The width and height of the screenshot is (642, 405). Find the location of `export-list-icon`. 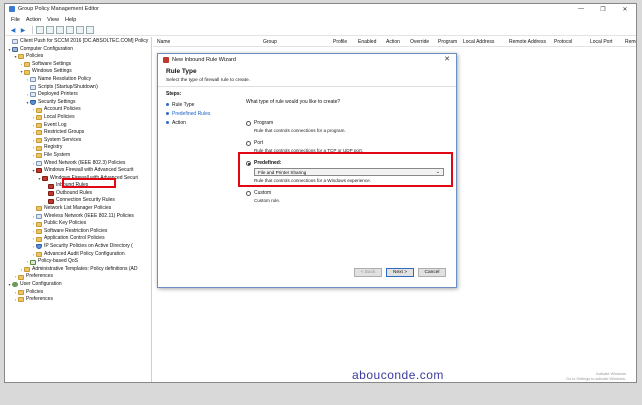

export-list-icon is located at coordinates (60, 30).